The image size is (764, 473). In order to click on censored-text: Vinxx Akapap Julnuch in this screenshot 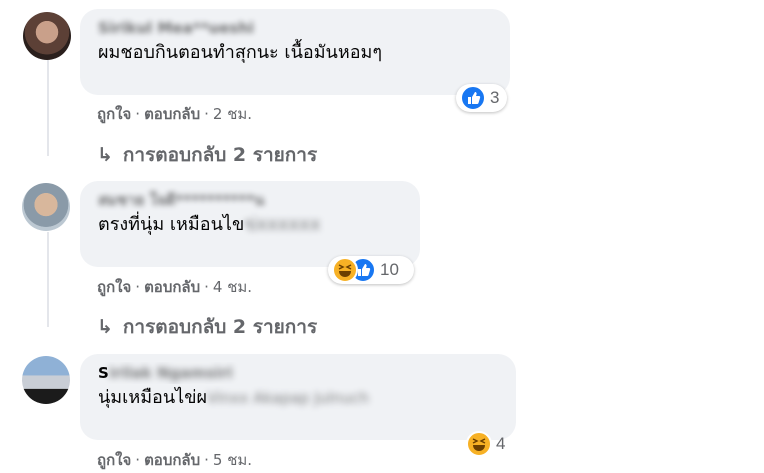, I will do `click(288, 398)`.